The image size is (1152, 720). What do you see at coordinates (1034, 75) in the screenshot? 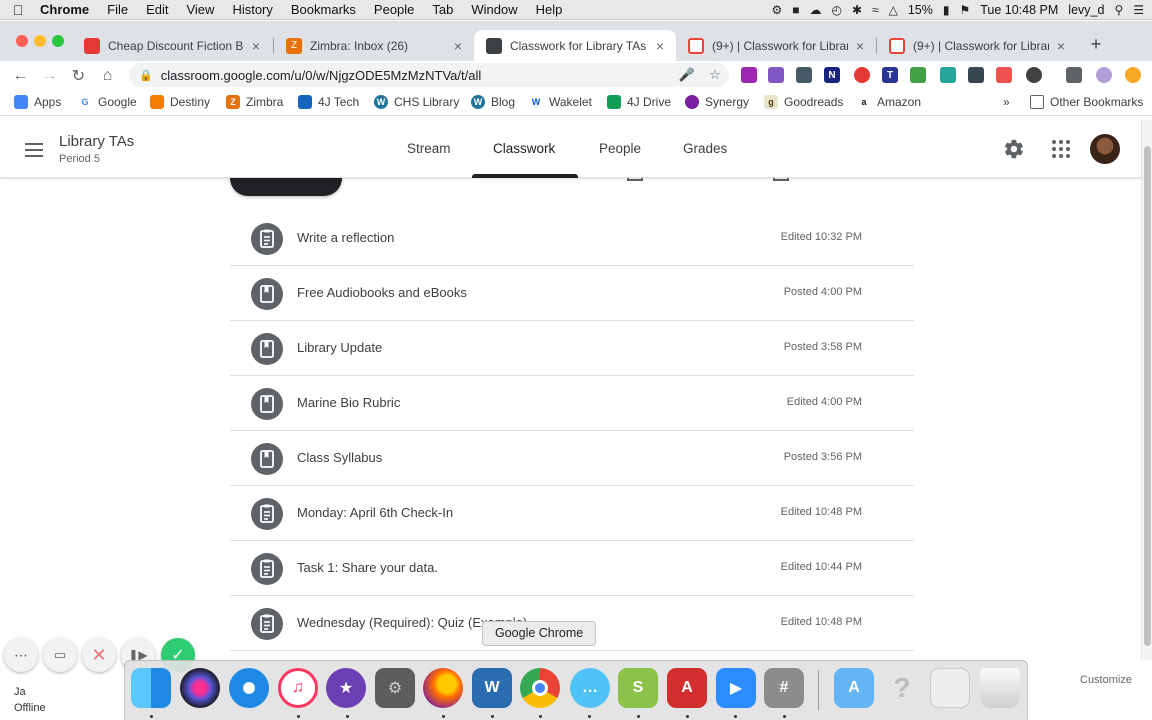
I see `extension-cc-icon` at bounding box center [1034, 75].